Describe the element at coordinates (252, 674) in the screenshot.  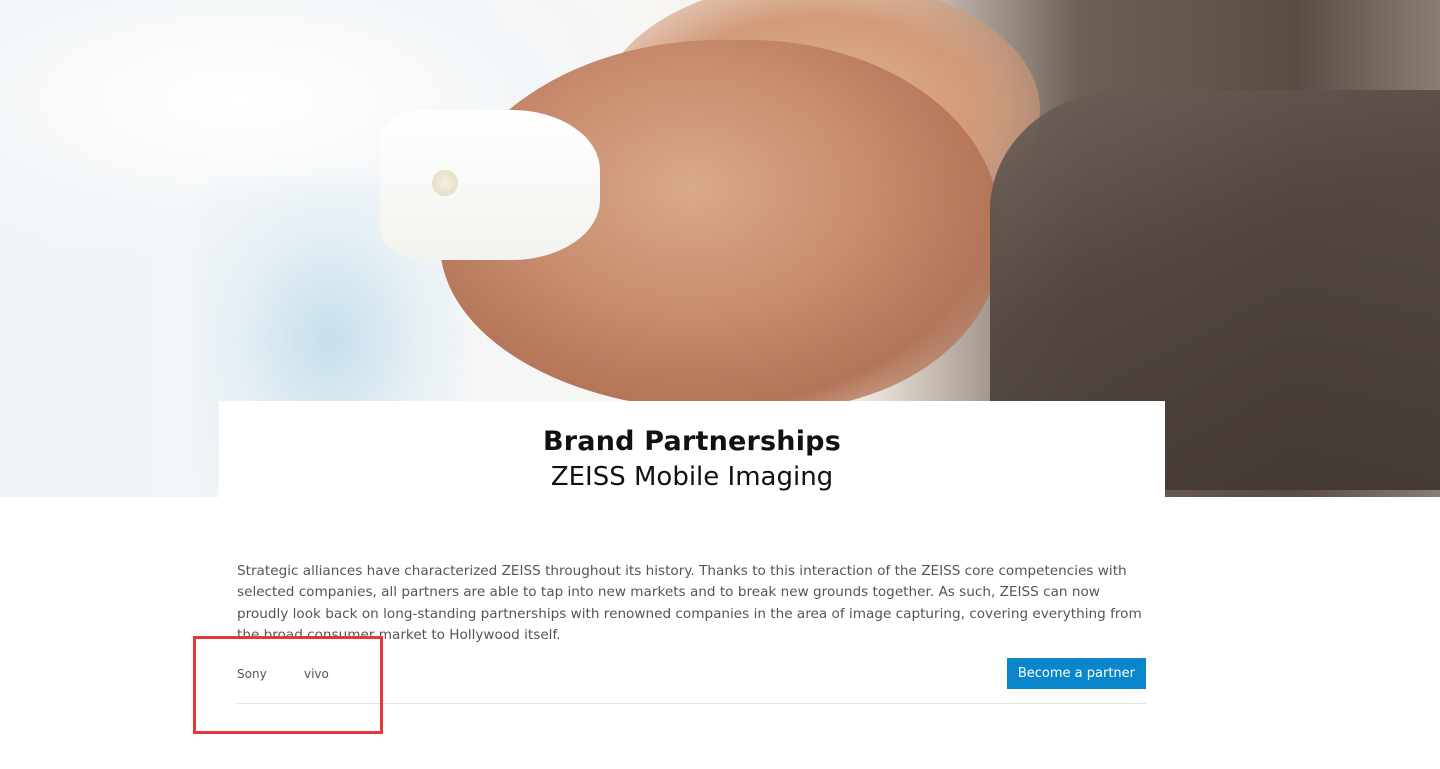
I see `tab-sony: Sony` at that location.